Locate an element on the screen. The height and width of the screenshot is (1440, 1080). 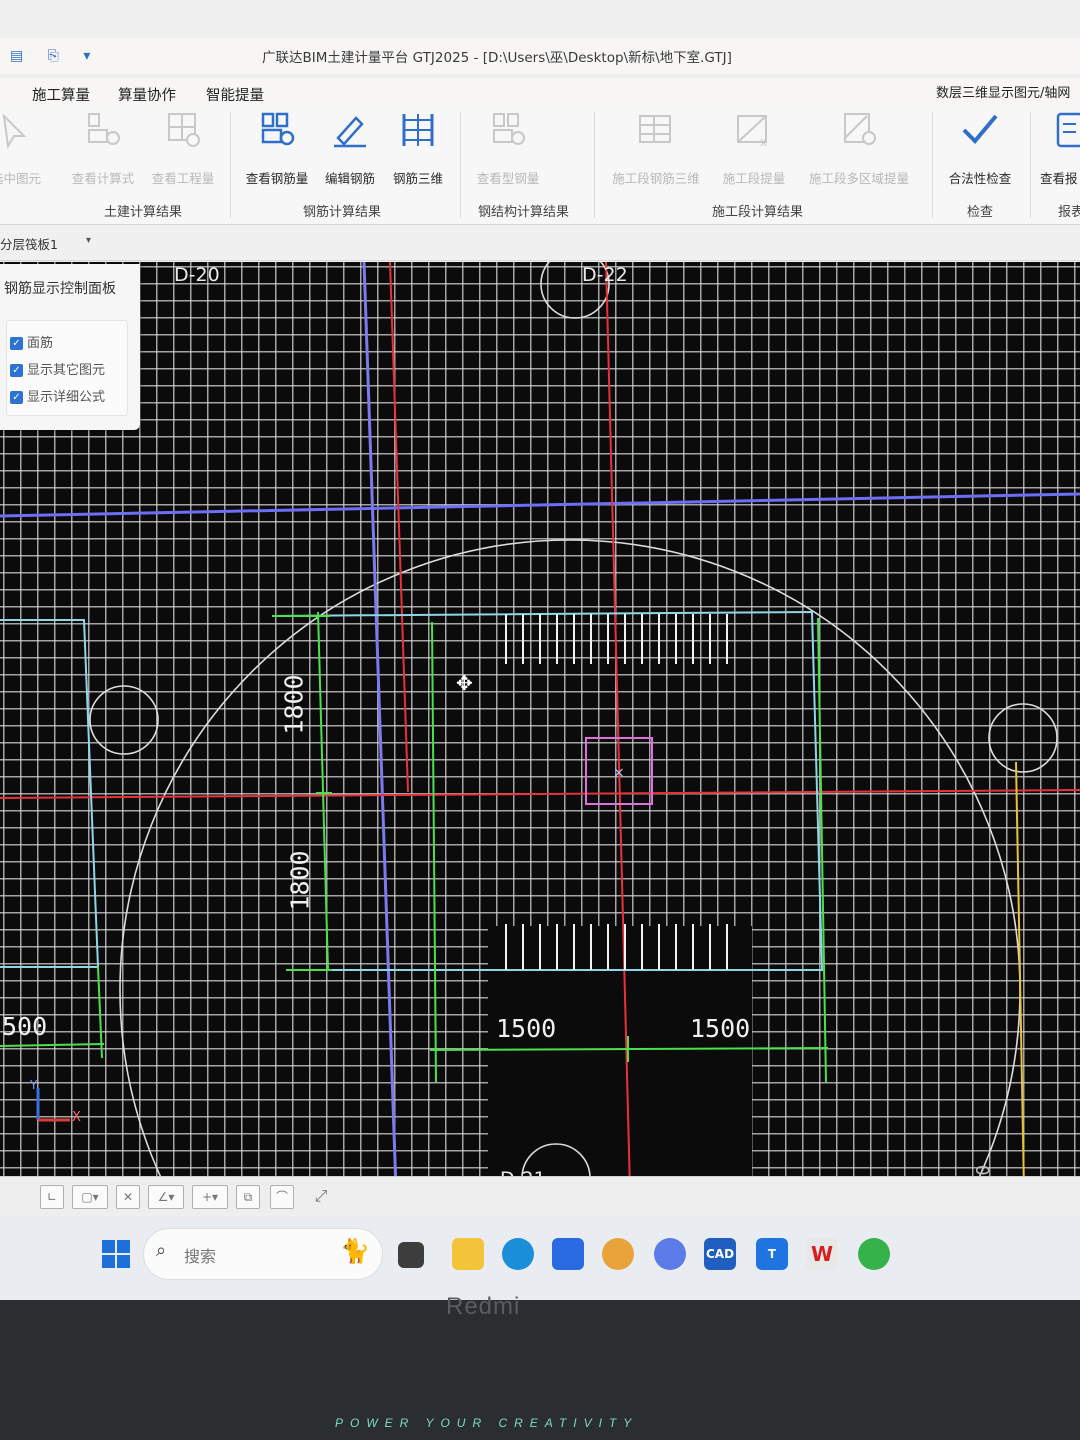
chevron-down-icon: ▾ is located at coordinates (88, 240).